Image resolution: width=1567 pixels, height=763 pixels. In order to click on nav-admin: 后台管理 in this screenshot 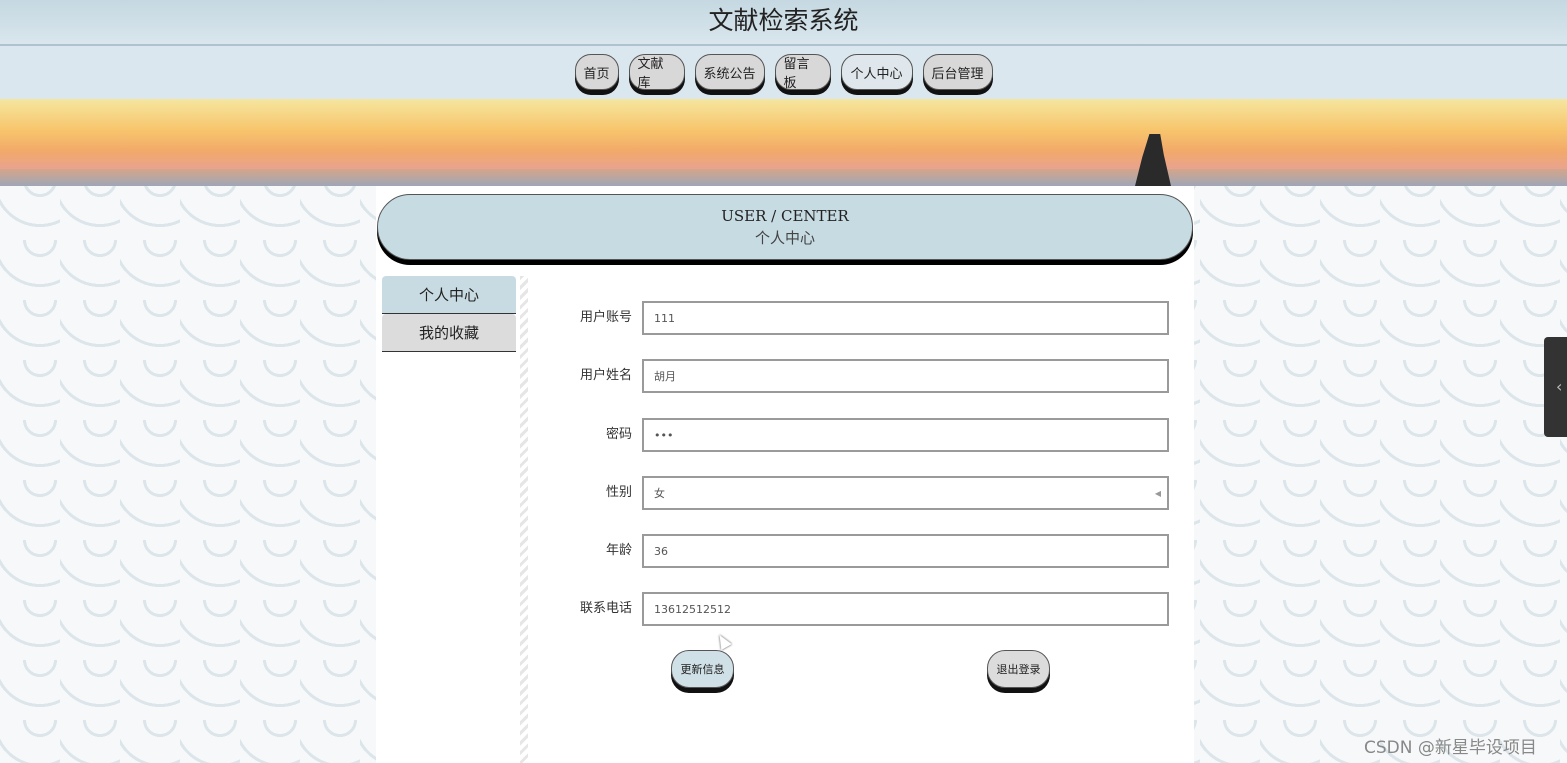, I will do `click(957, 72)`.